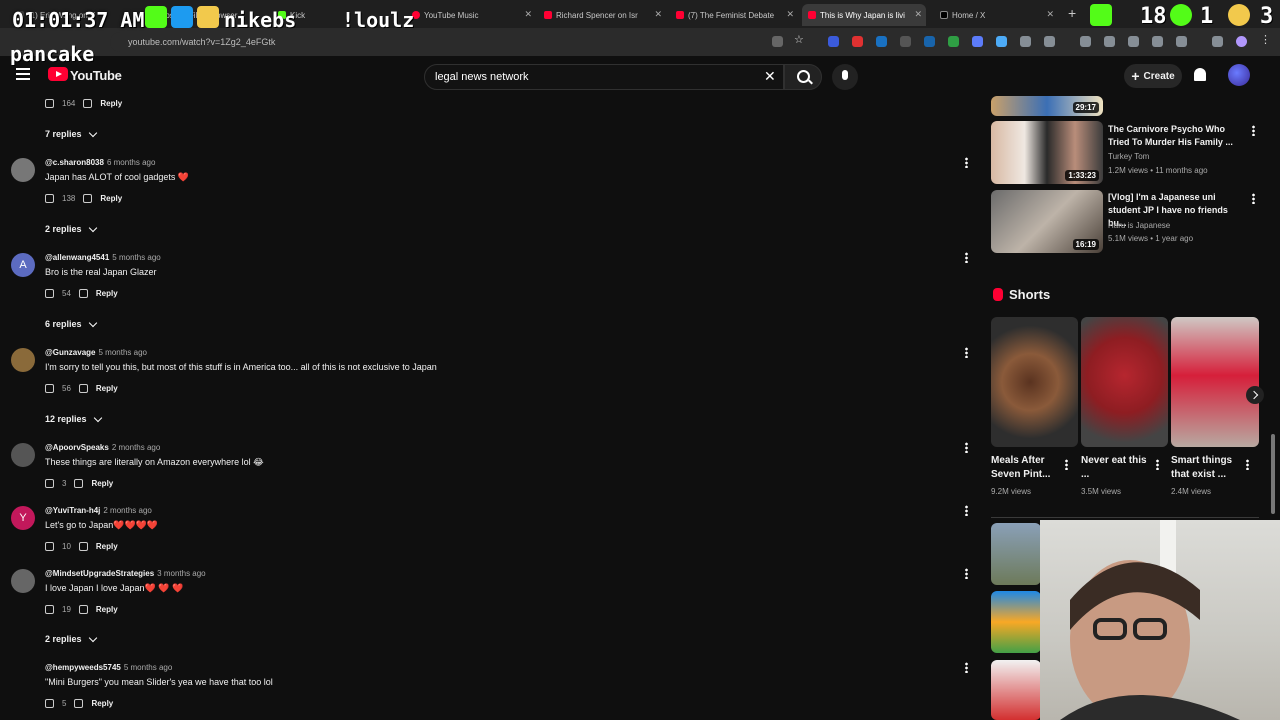 This screenshot has height=720, width=1280. What do you see at coordinates (1239, 75) in the screenshot?
I see `account-avatar` at bounding box center [1239, 75].